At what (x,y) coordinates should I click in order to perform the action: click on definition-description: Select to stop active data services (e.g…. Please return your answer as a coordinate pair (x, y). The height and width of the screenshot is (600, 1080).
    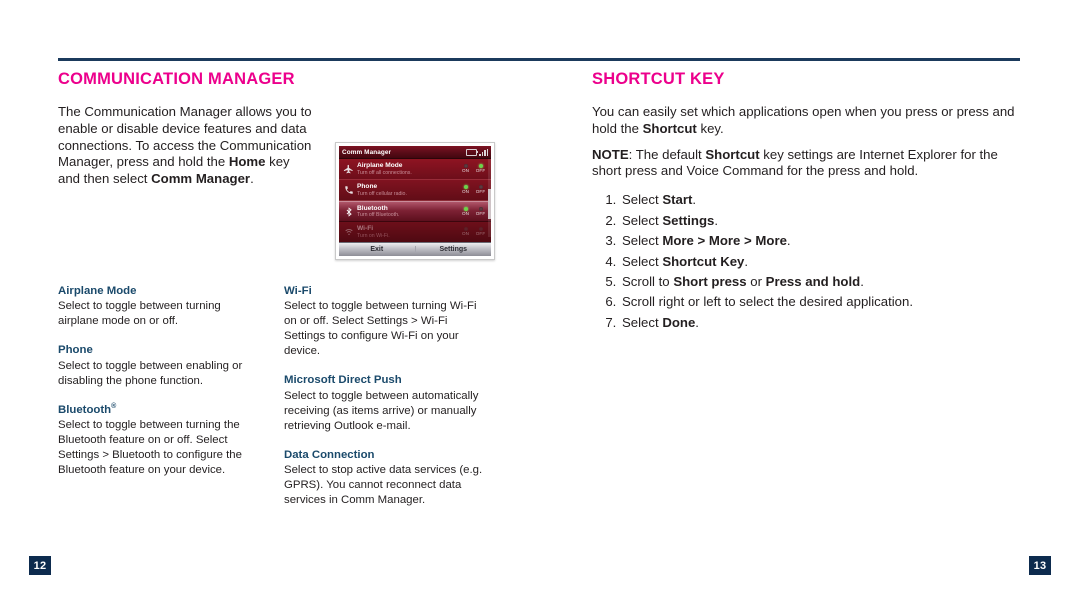
    Looking at the image, I should click on (383, 485).